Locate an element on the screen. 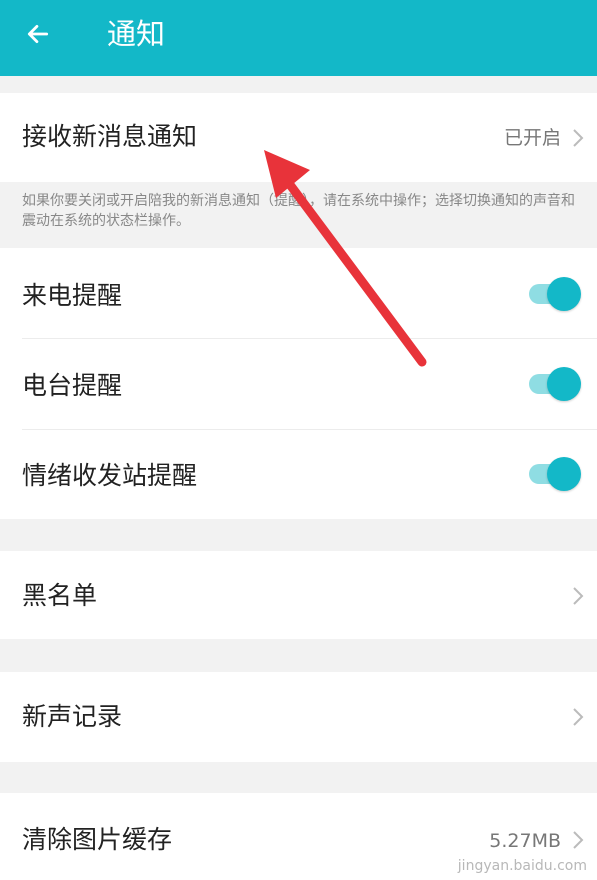  radio-reminder-label: 电台提醒 is located at coordinates (72, 385).